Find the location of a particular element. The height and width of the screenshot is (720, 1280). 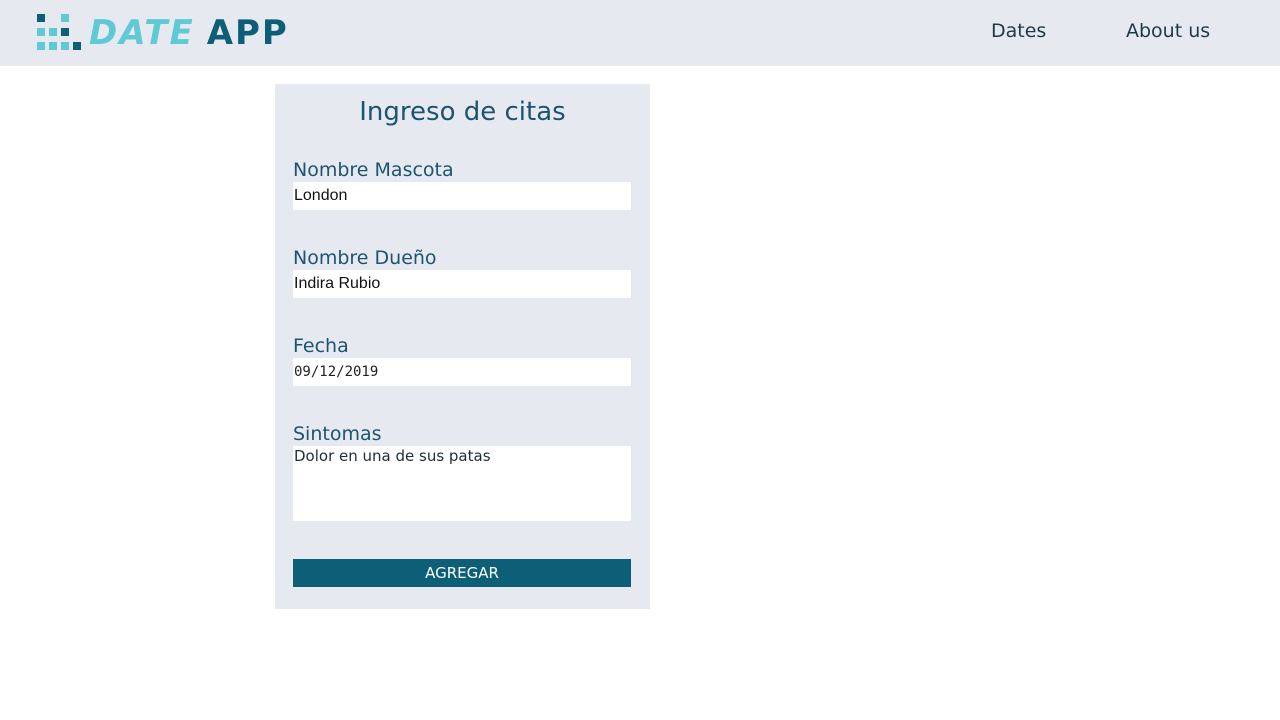

nav-link-about-us: About us is located at coordinates (1168, 31).